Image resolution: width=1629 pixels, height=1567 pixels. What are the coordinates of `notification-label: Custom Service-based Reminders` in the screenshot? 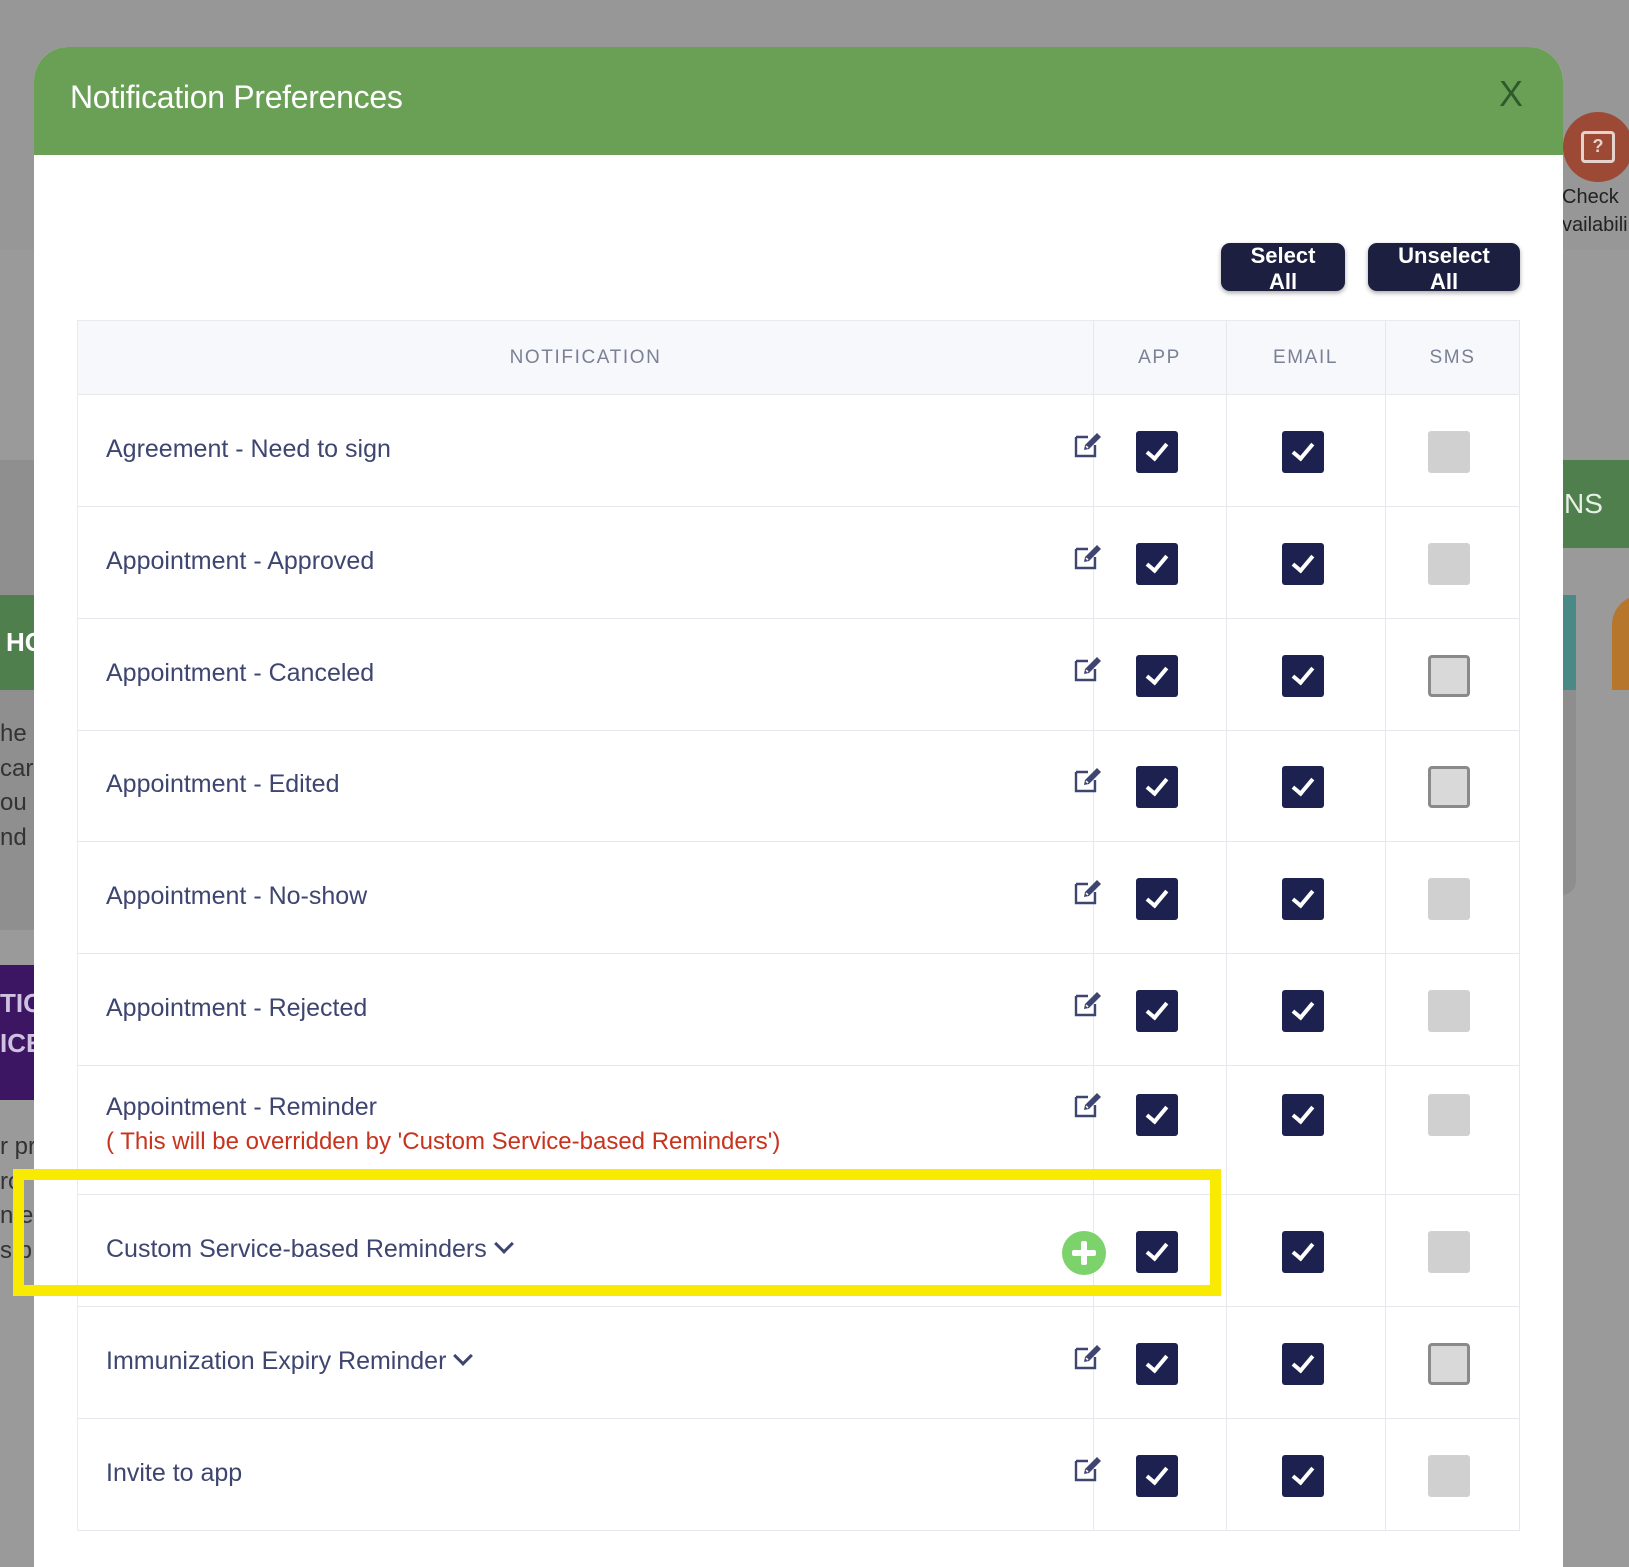 It's located at (310, 1248).